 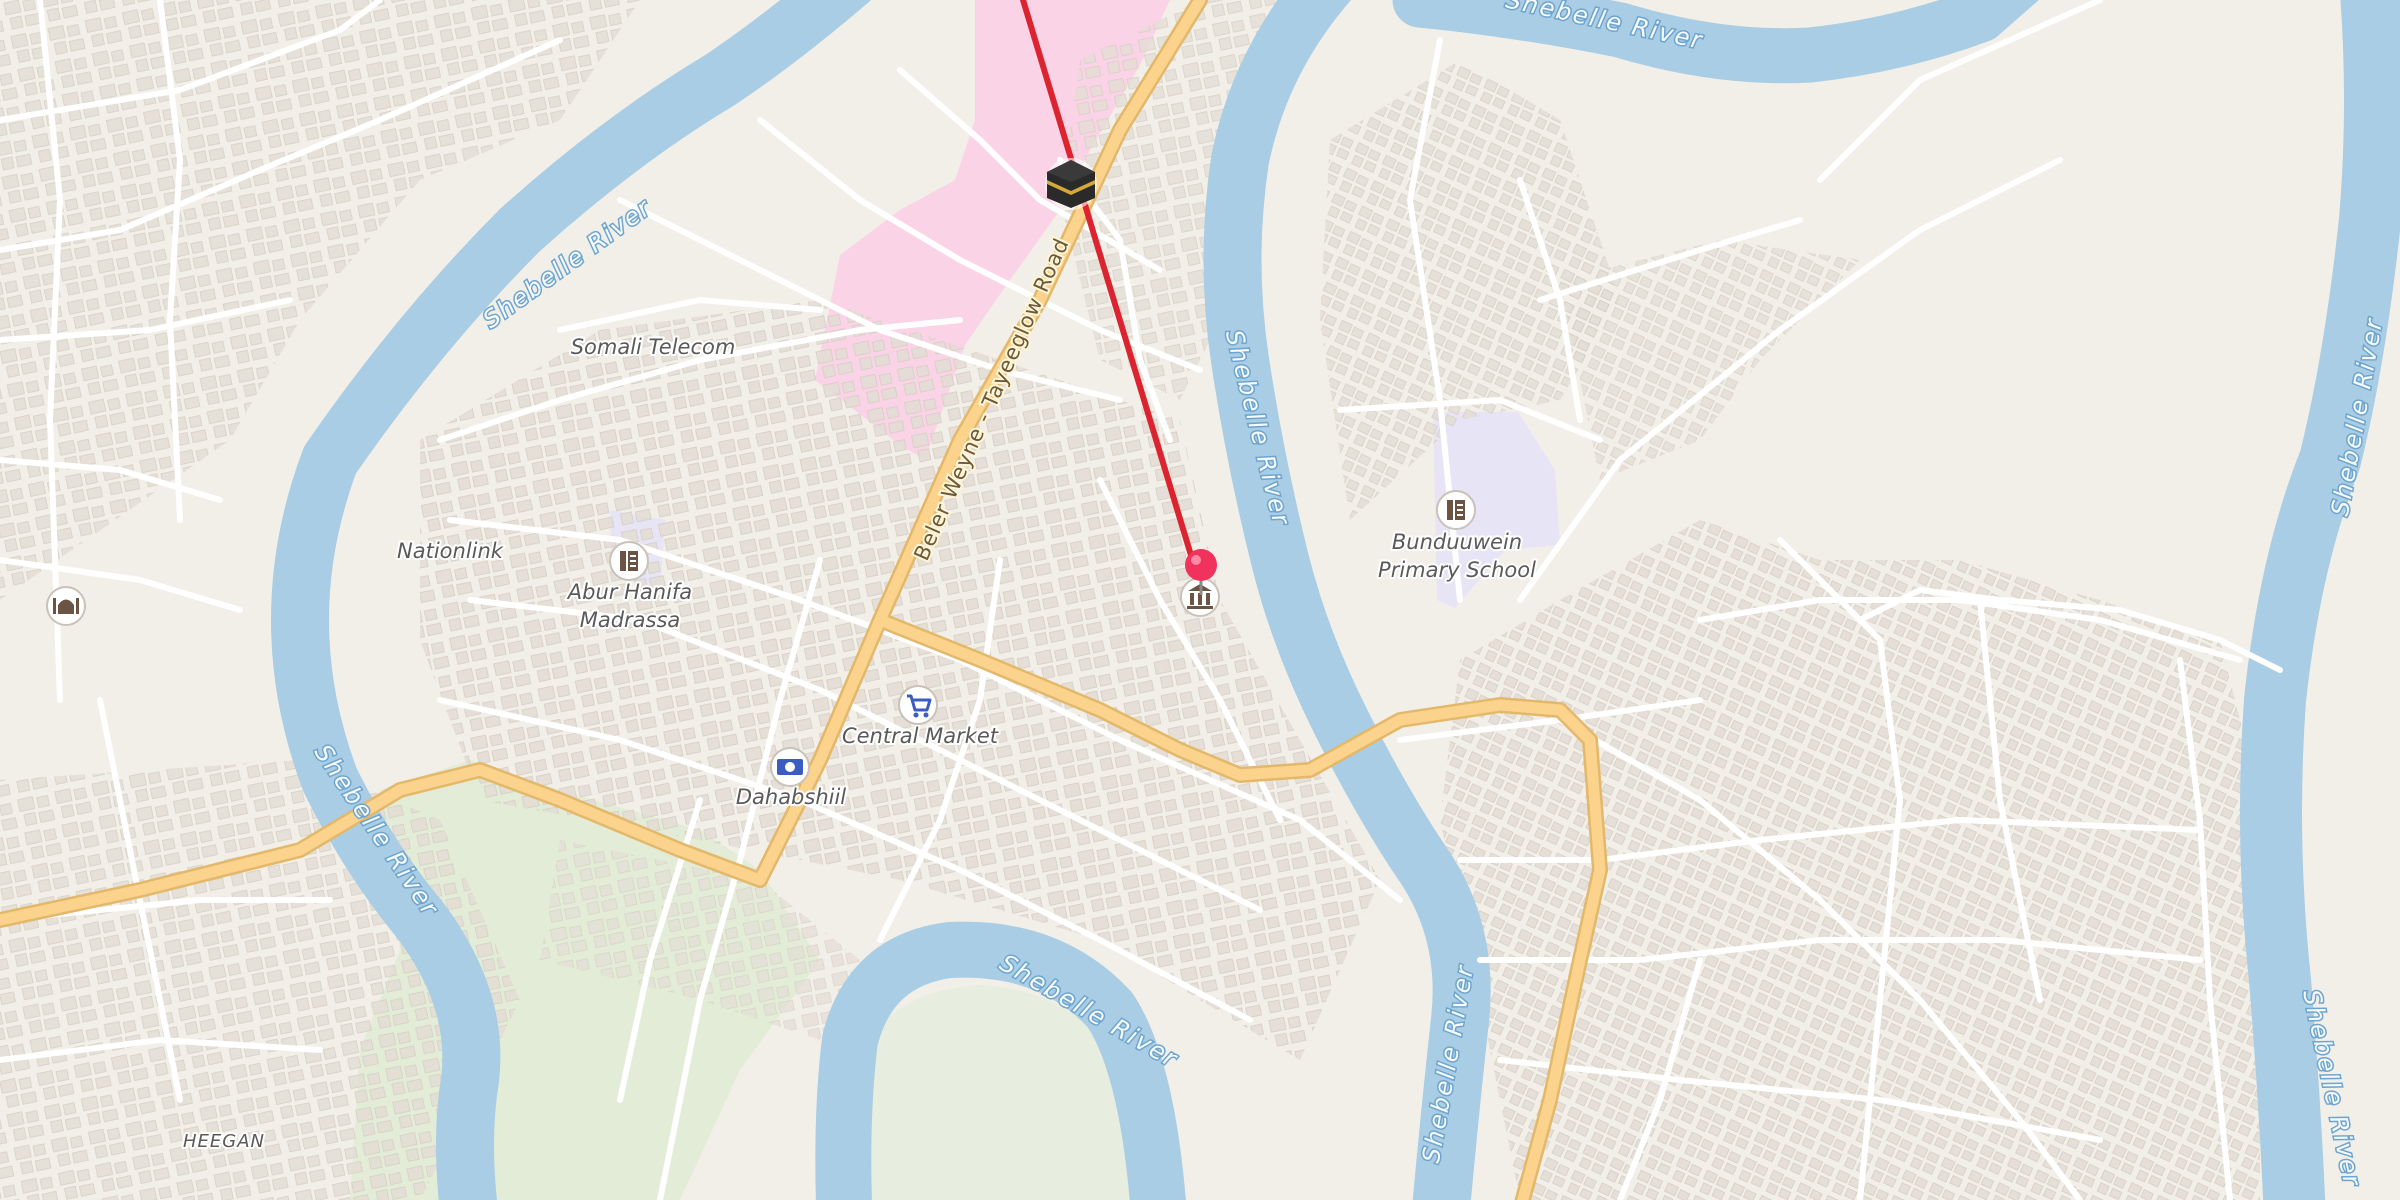 What do you see at coordinates (224, 1141) in the screenshot?
I see `label-heegan: HEEGAN` at bounding box center [224, 1141].